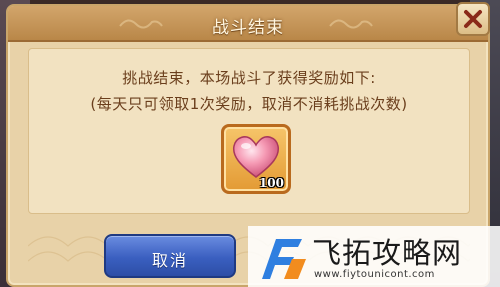 This screenshot has height=287, width=500. Describe the element at coordinates (249, 78) in the screenshot. I see `message-line-1: 挑战结束，本场战斗了获得奖励如下:` at that location.